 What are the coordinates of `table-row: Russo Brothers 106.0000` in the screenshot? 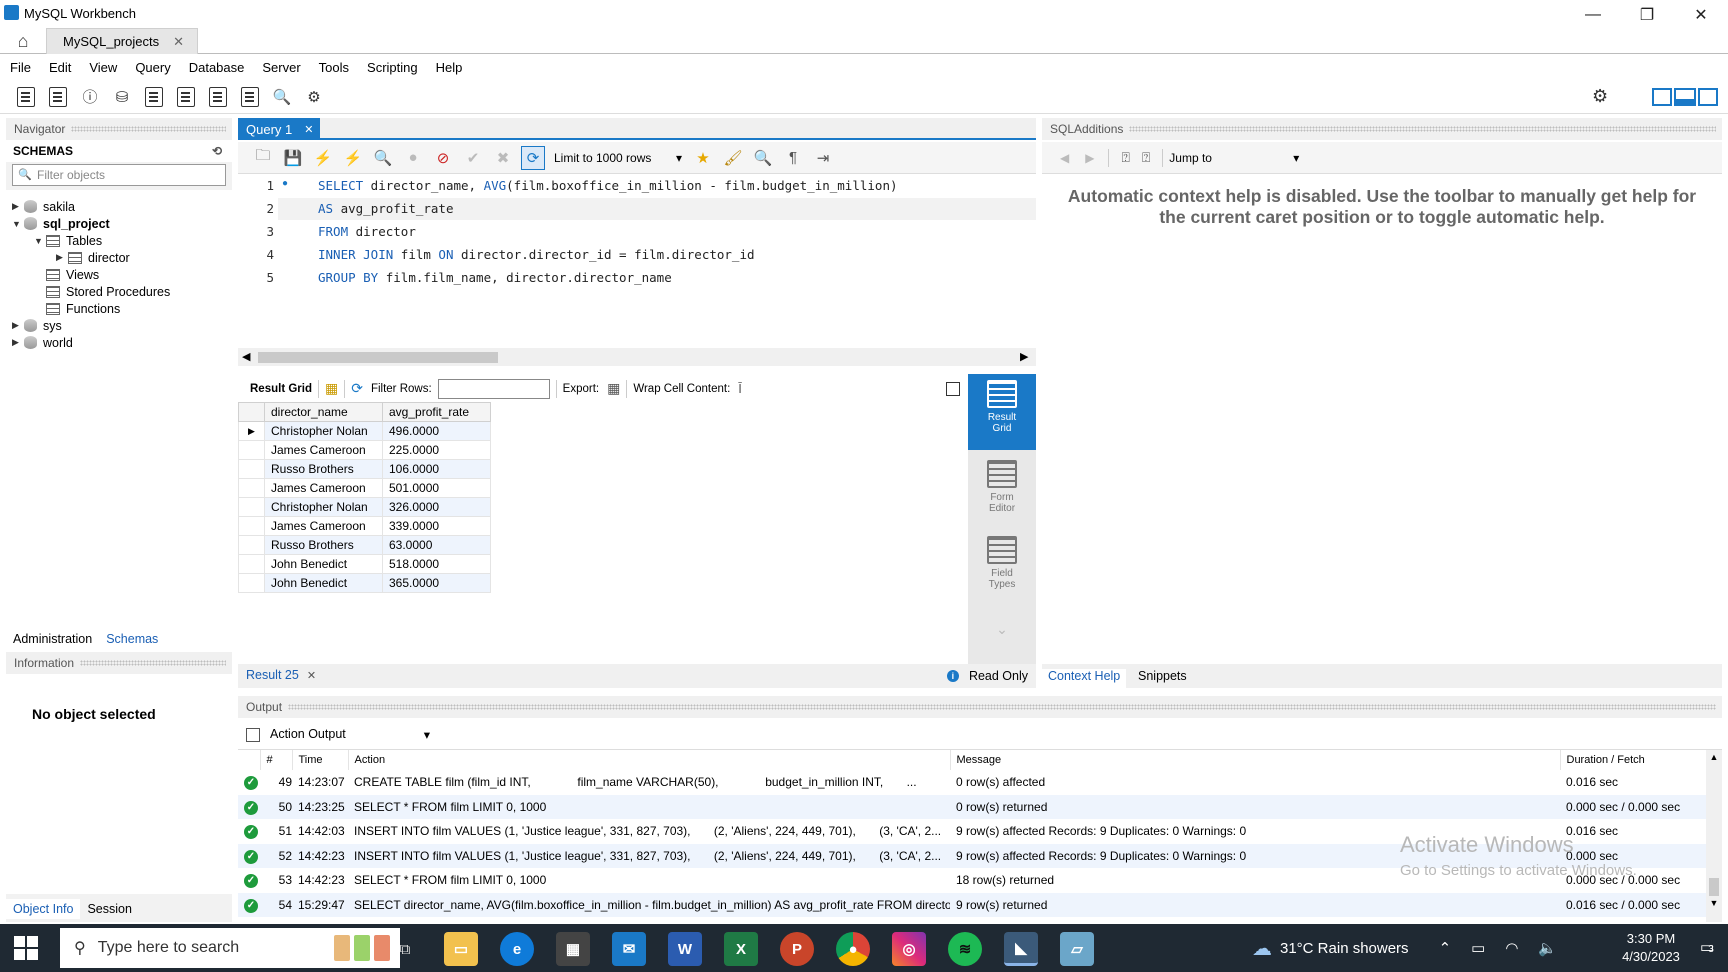 It's located at (364, 469).